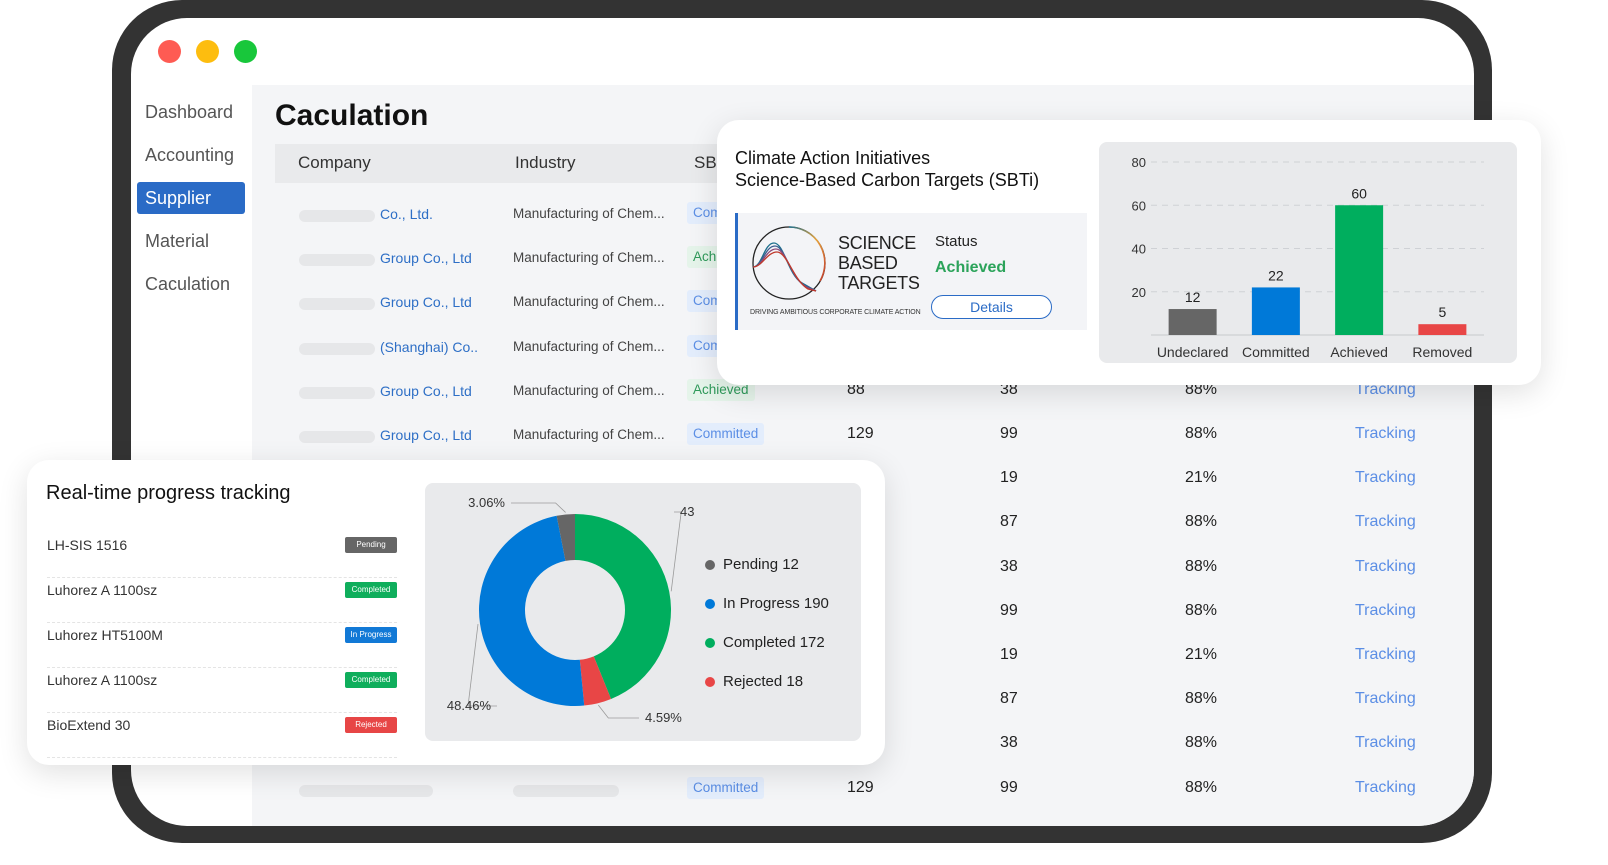  Describe the element at coordinates (191, 112) in the screenshot. I see `sidebar-item-dashboard: Dashboard` at that location.